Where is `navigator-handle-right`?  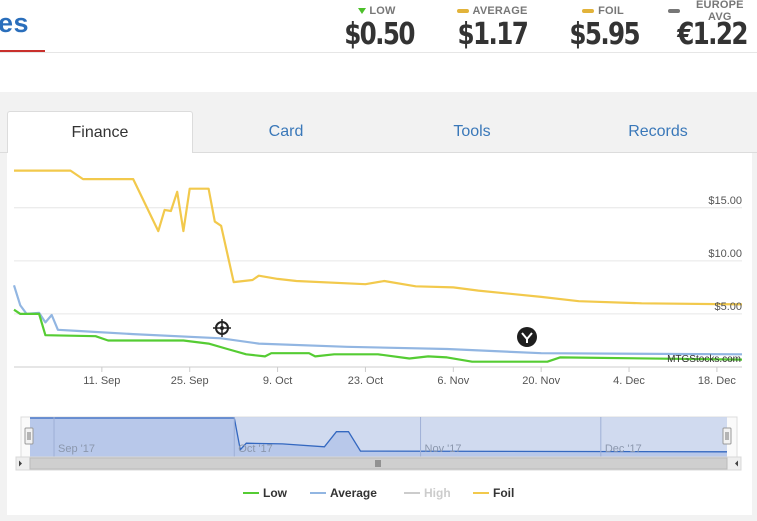
navigator-handle-right is located at coordinates (727, 436).